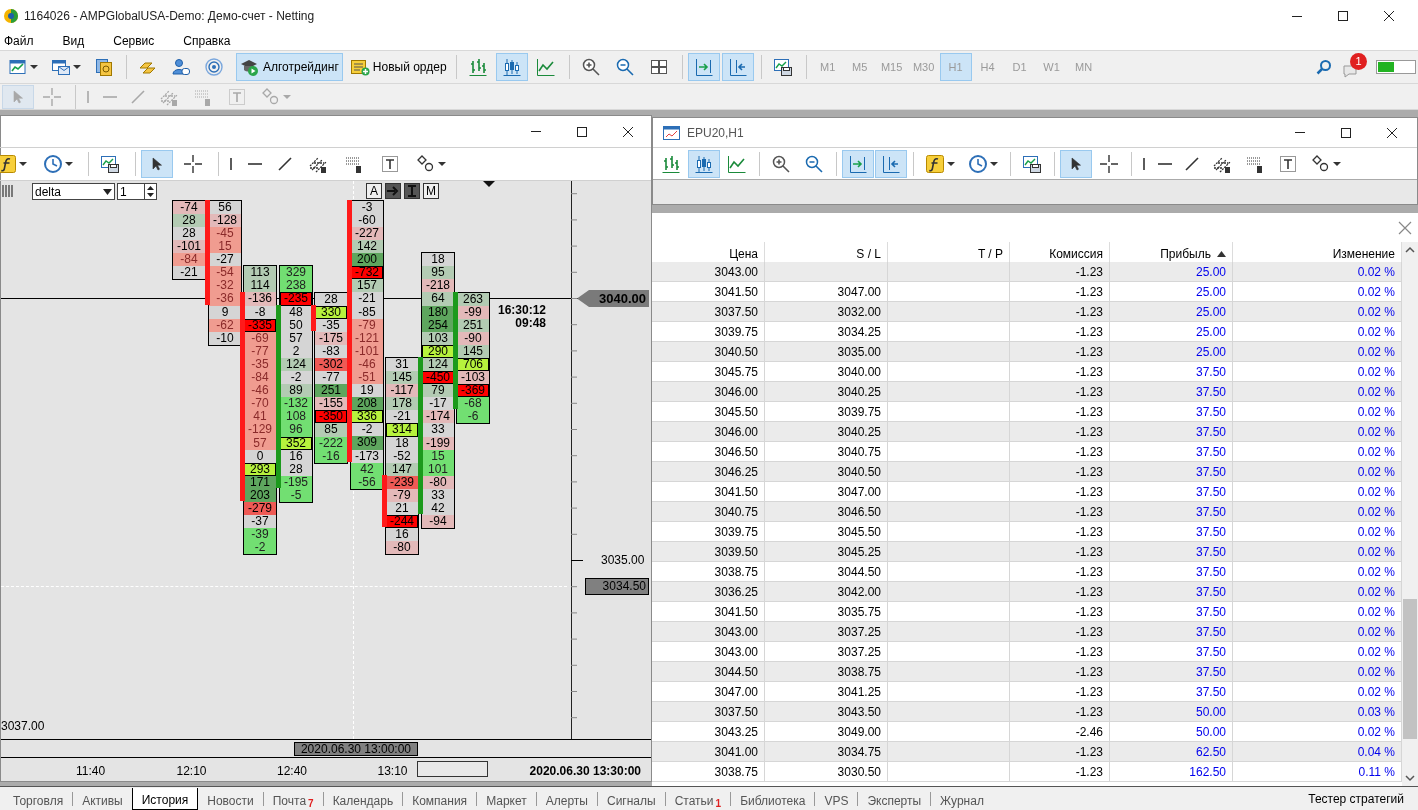 This screenshot has width=1418, height=810. What do you see at coordinates (826, 552) in the screenshot?
I see `table-cell: 3045.25` at bounding box center [826, 552].